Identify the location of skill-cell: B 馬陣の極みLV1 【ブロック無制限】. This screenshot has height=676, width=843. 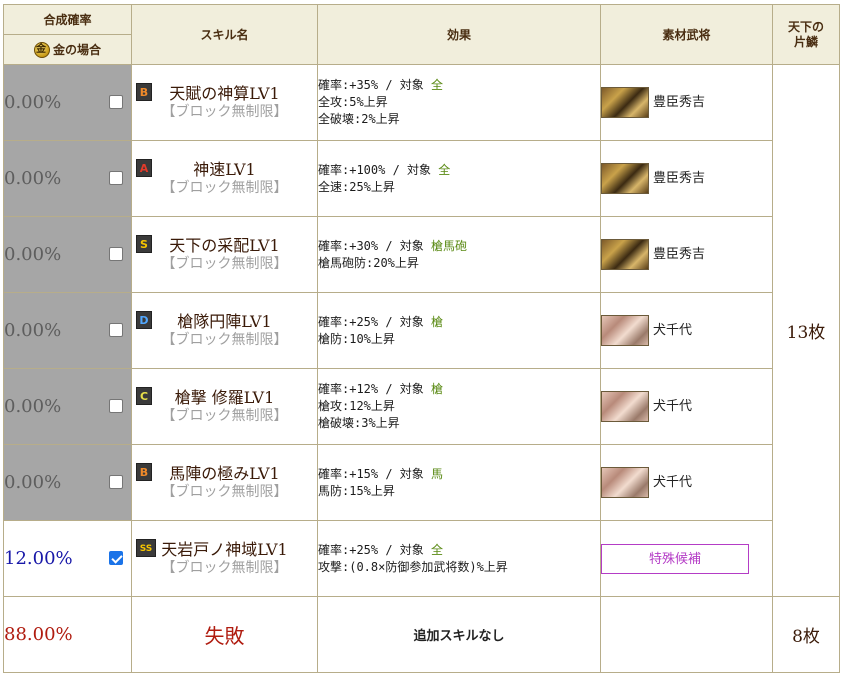
(224, 482).